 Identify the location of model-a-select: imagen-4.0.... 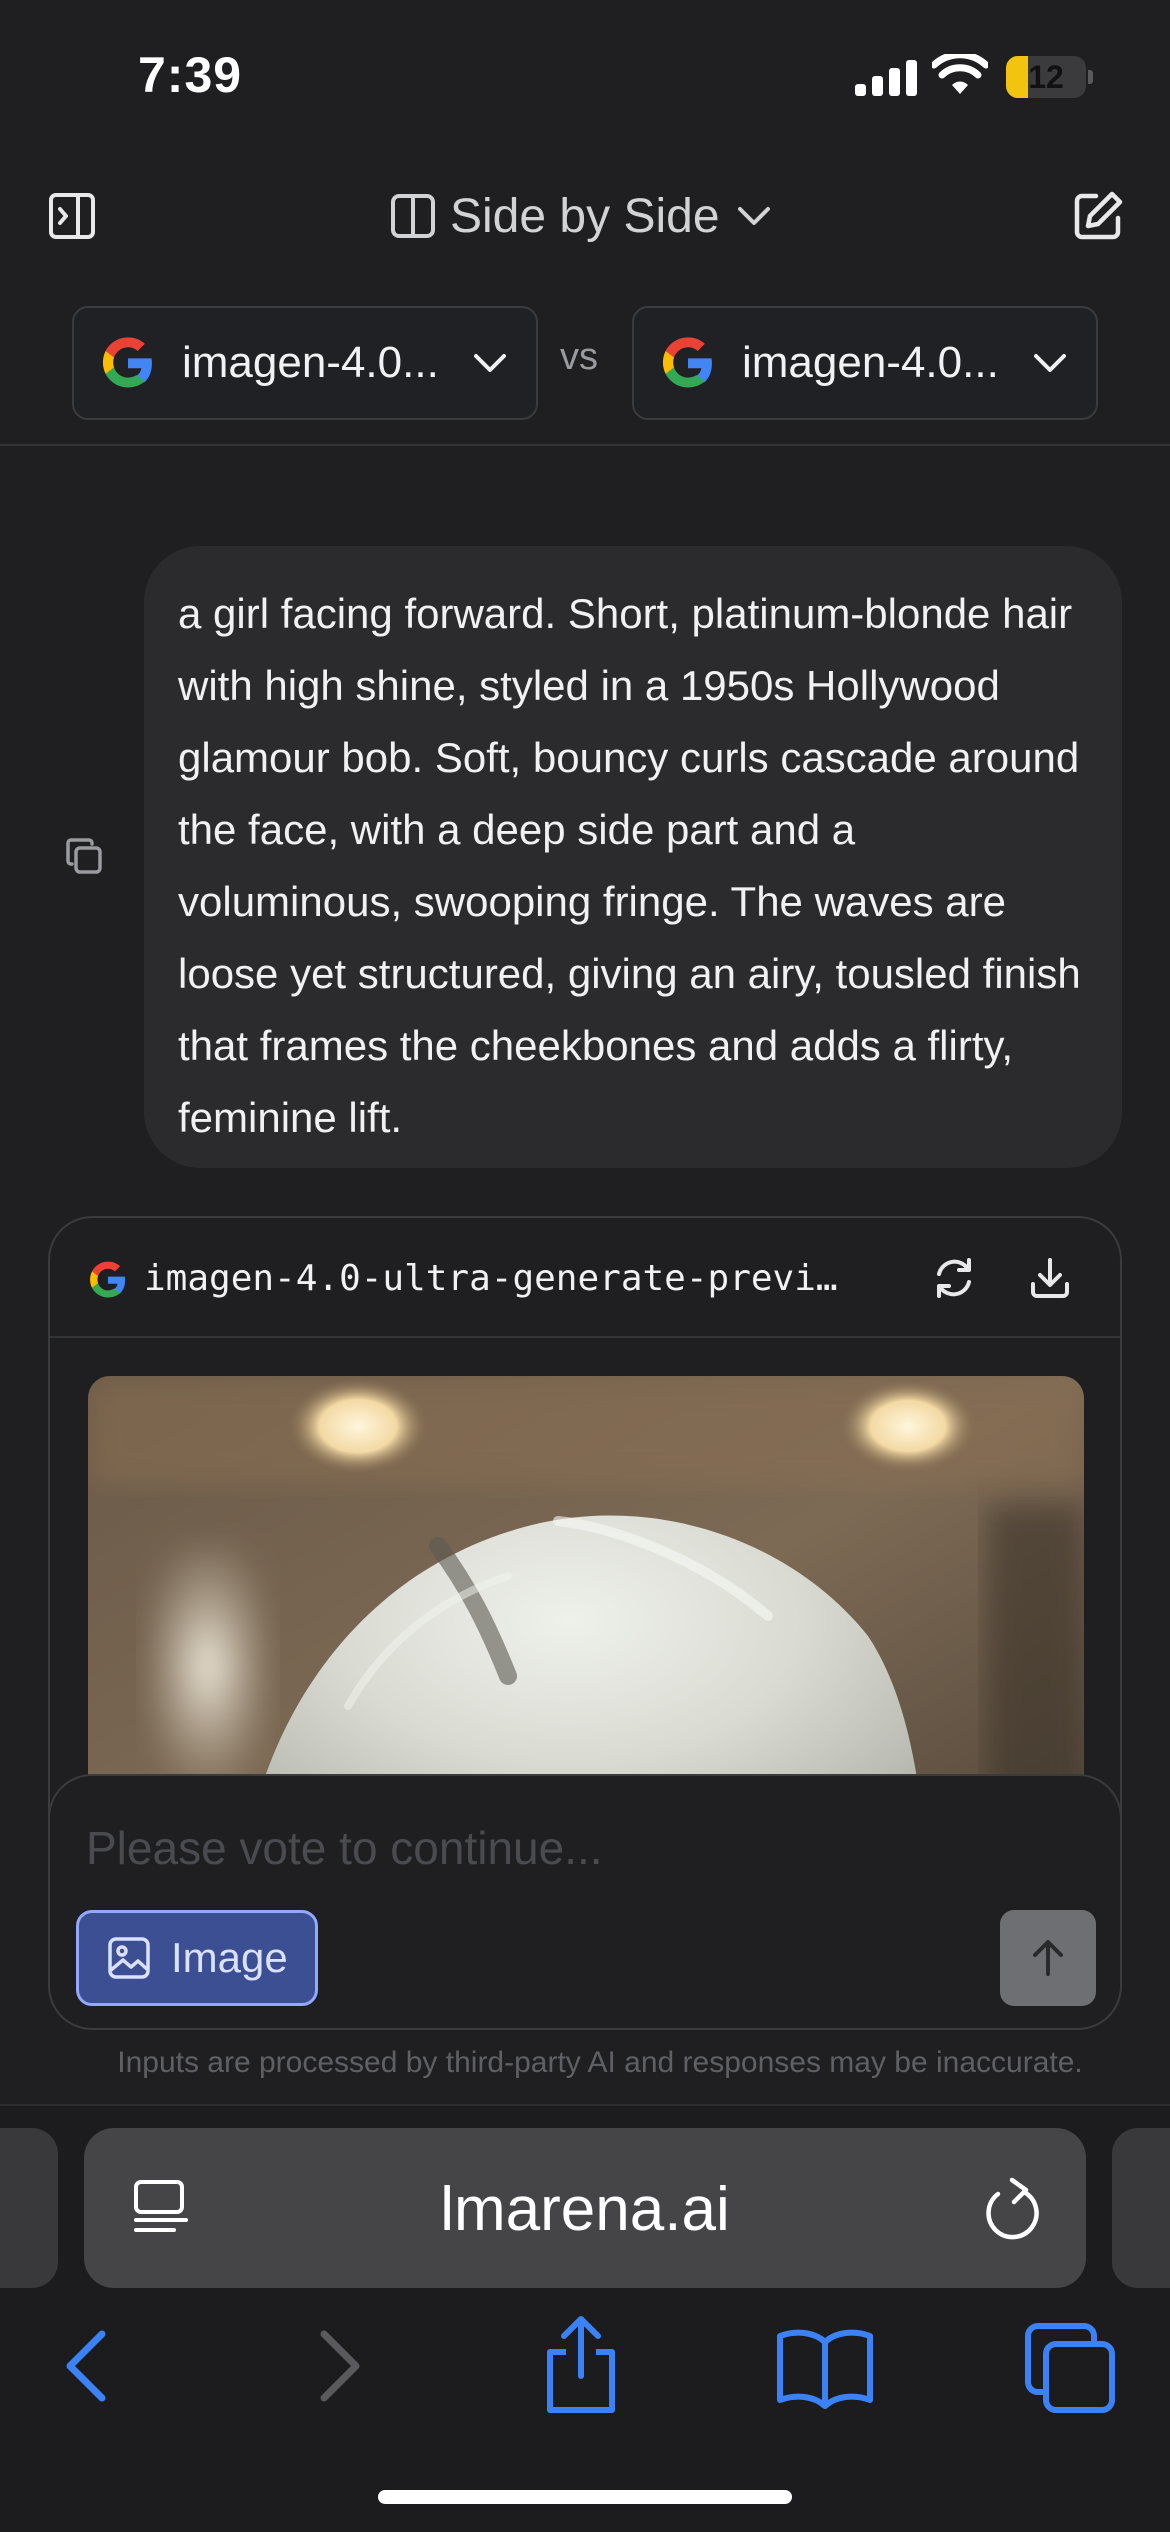
(305, 363).